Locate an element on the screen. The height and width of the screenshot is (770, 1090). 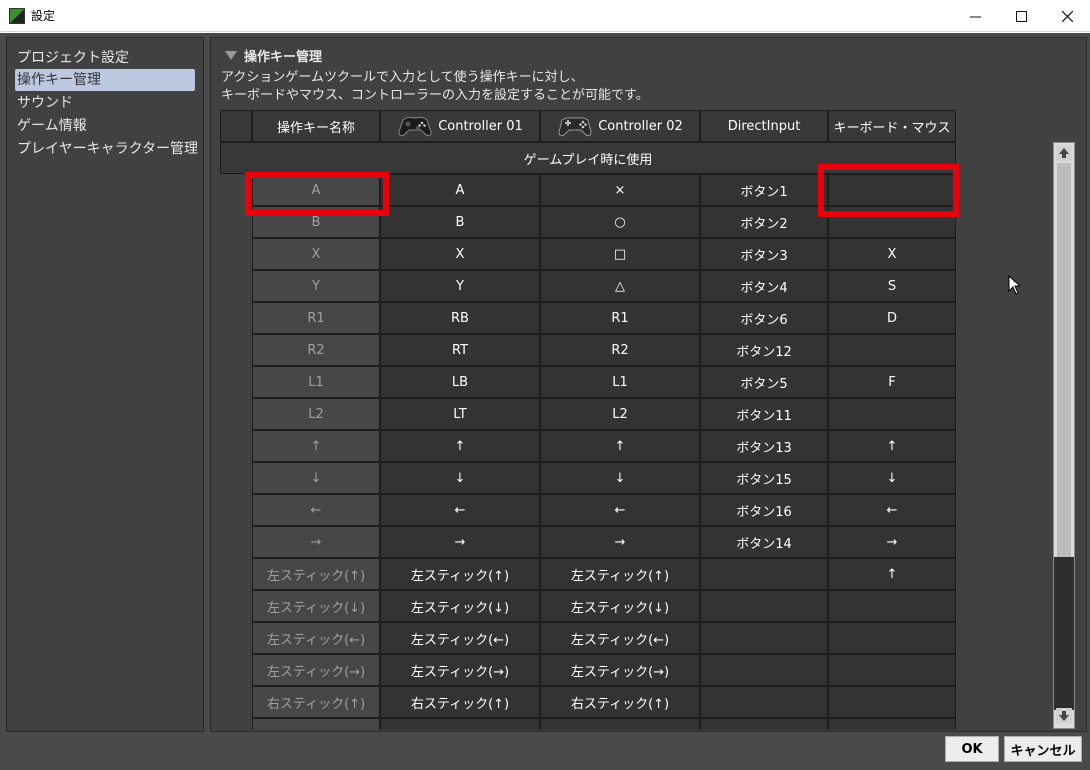
cell-controller-02: 左スティック(↓) is located at coordinates (620, 606).